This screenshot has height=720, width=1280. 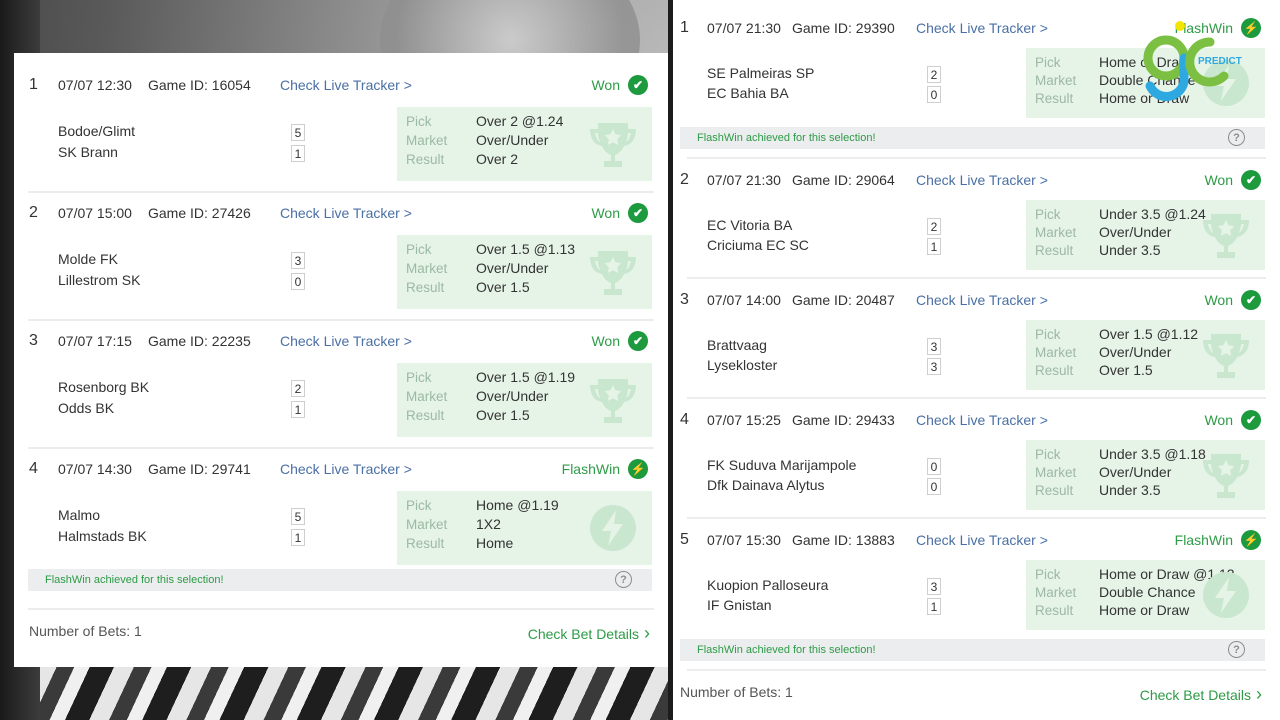 What do you see at coordinates (737, 345) in the screenshot?
I see `home-team: Brattvaag` at bounding box center [737, 345].